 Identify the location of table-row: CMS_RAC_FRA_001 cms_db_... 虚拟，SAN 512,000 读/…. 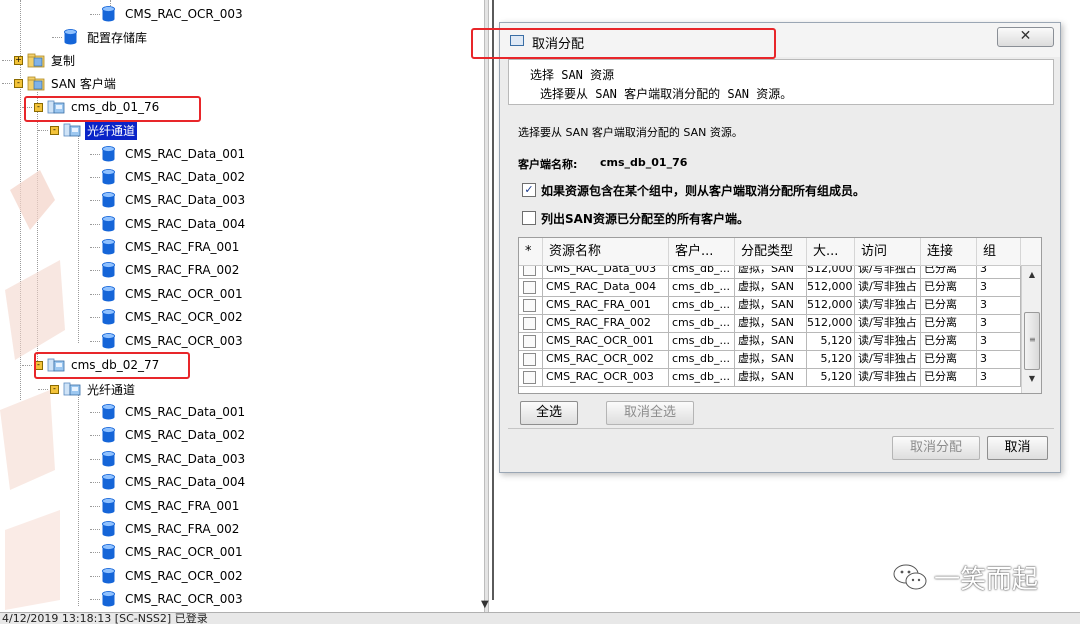
(770, 305).